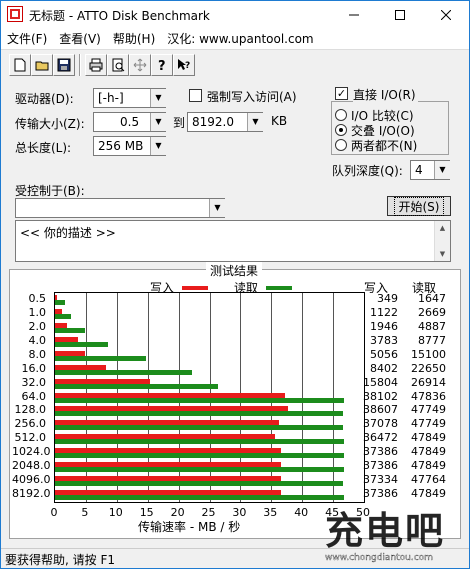 The height and width of the screenshot is (569, 470). Describe the element at coordinates (432, 326) in the screenshot. I see `read-speed-value: 4887` at that location.